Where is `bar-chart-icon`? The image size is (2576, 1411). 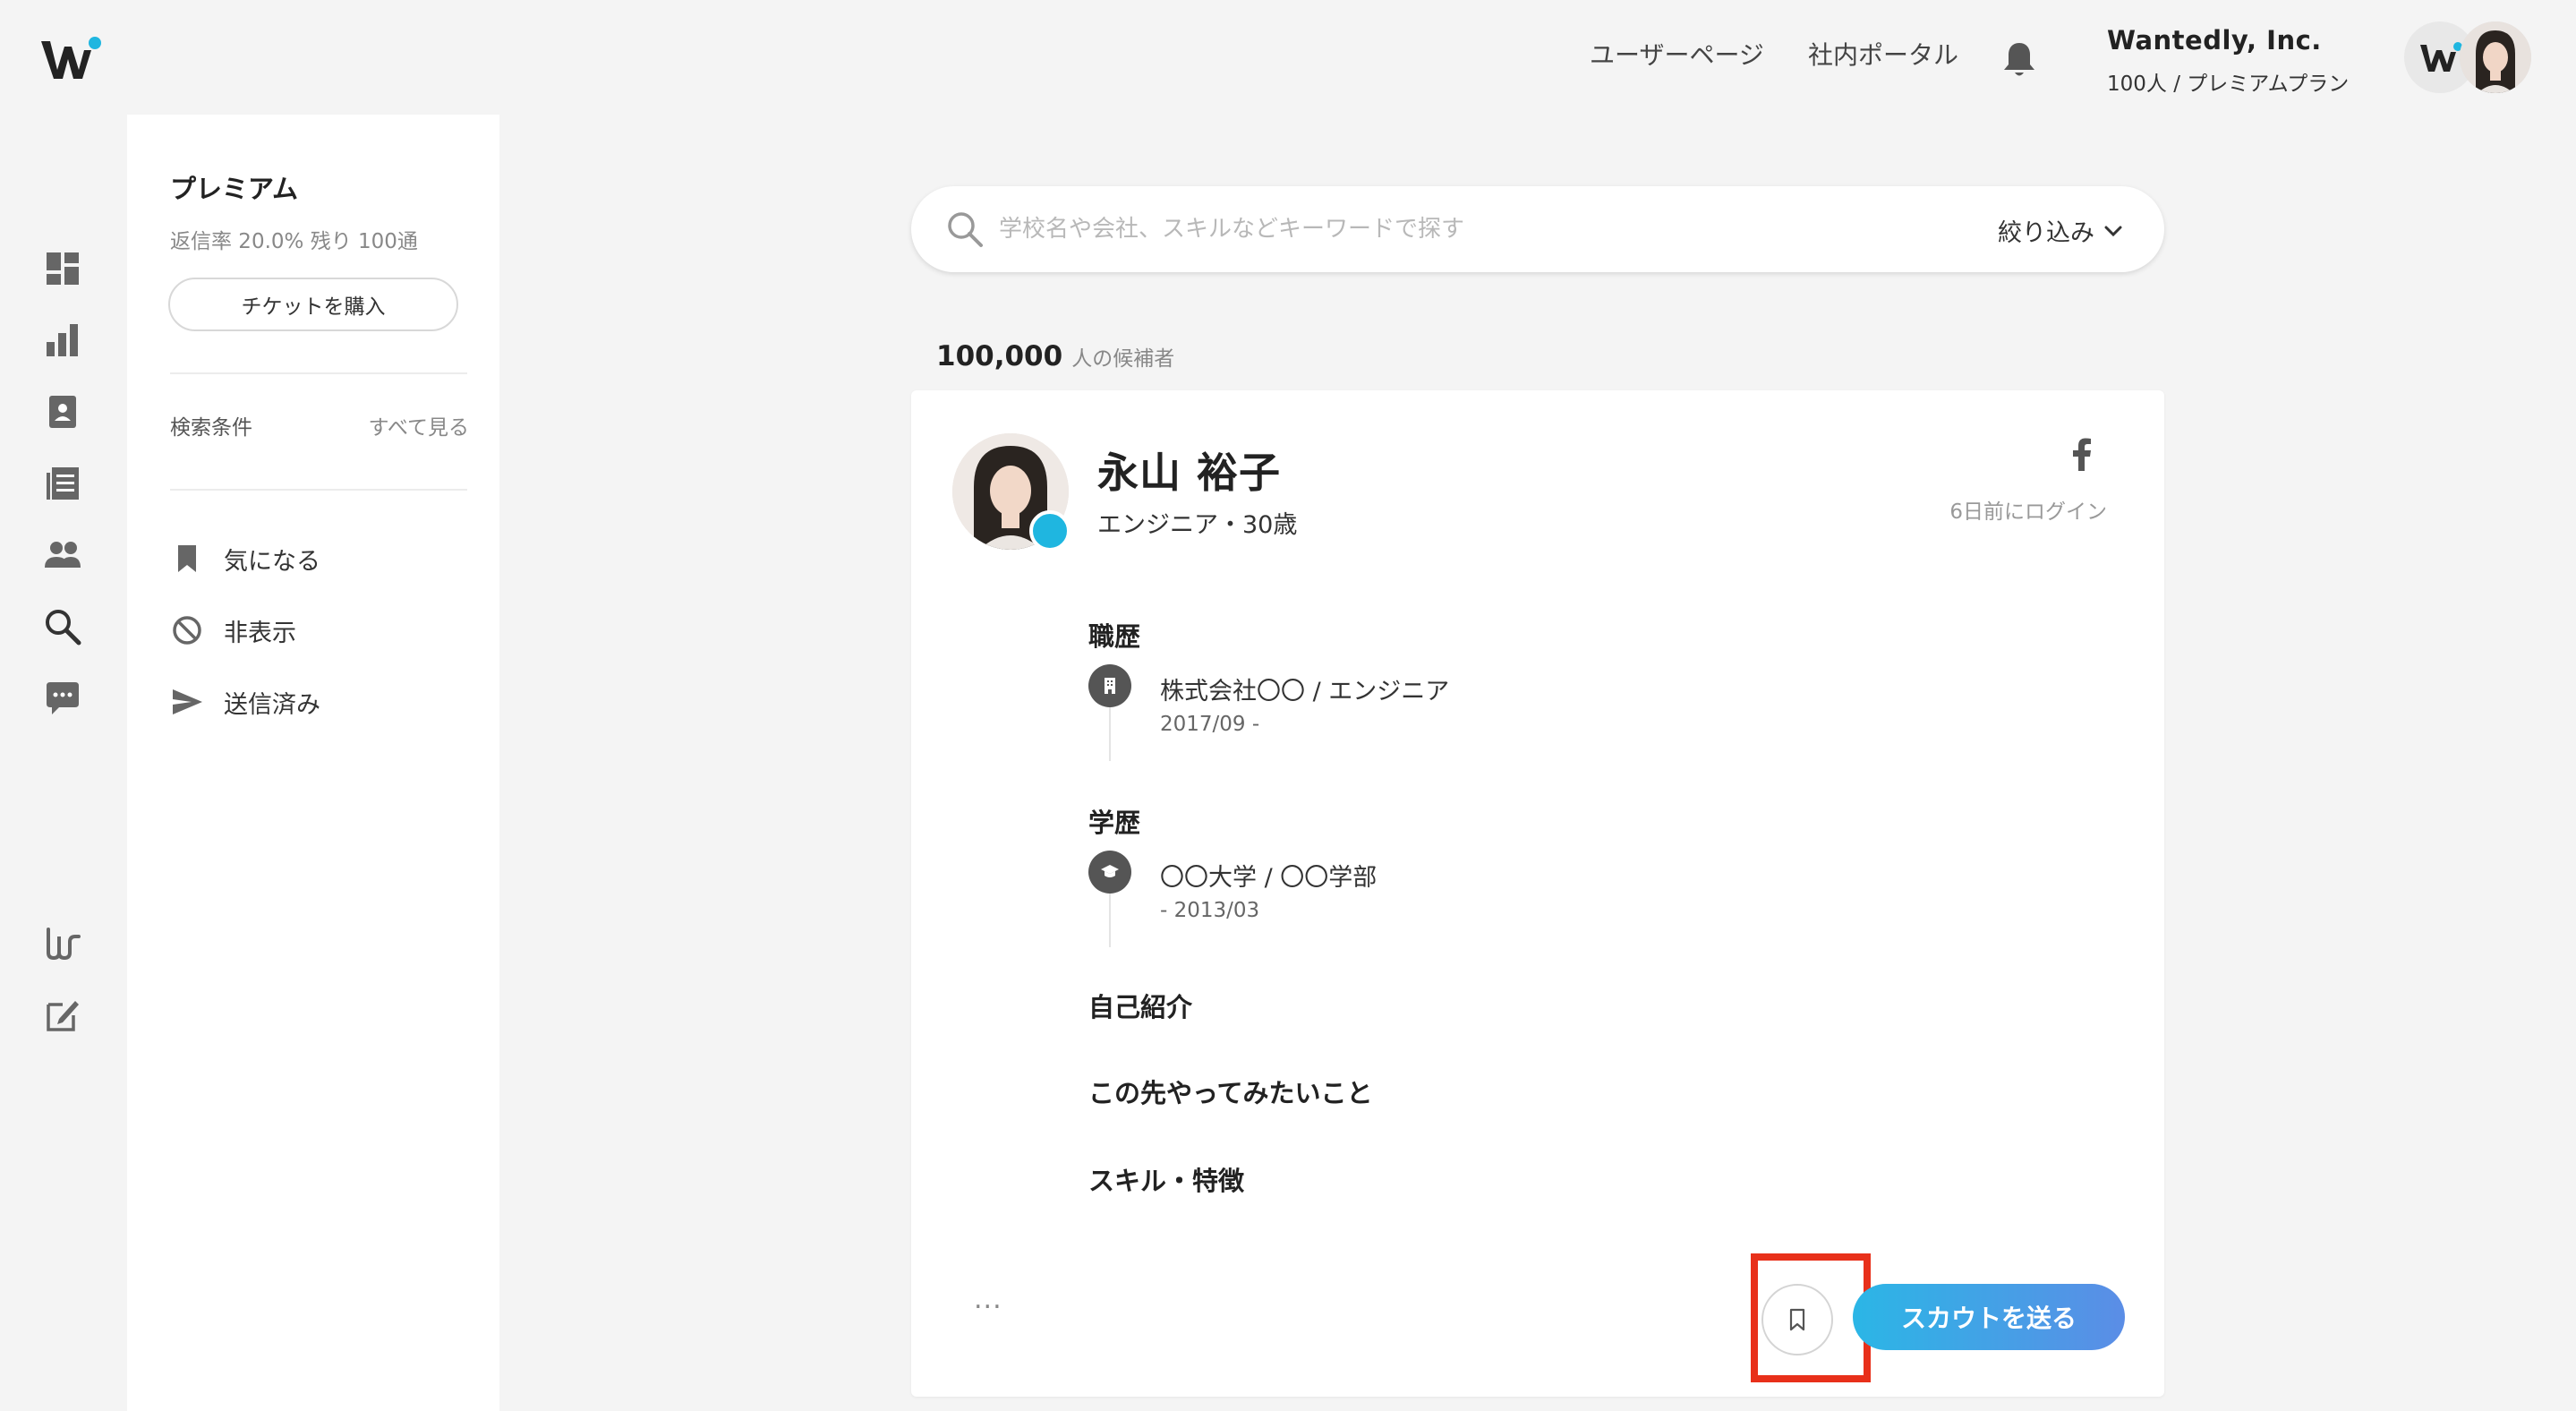
bar-chart-icon is located at coordinates (62, 340).